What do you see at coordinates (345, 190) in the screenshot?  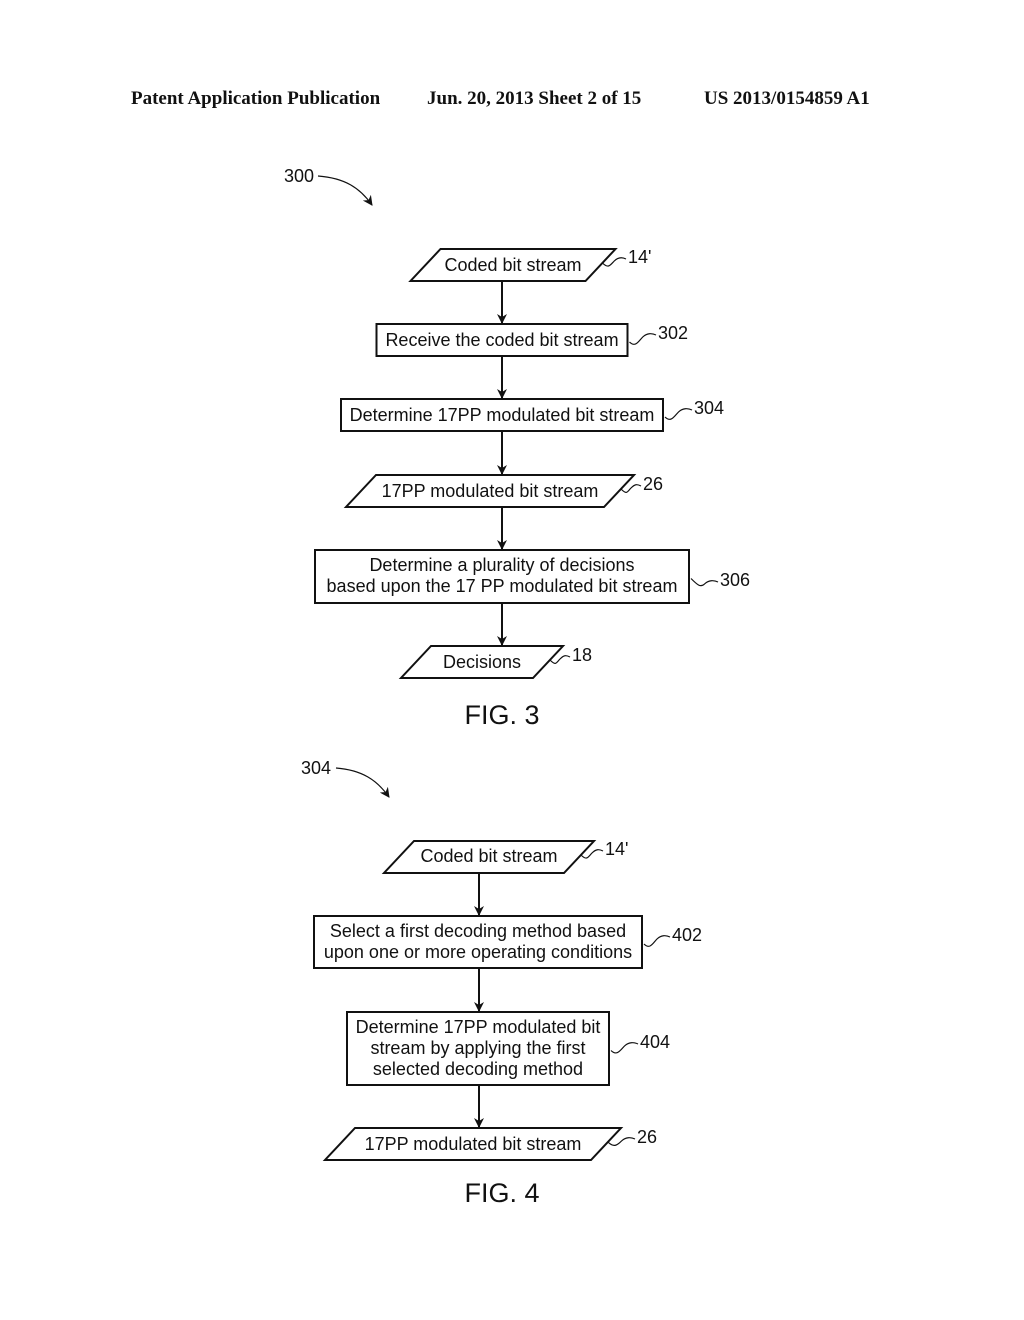 I see `fig3-reference-arrow` at bounding box center [345, 190].